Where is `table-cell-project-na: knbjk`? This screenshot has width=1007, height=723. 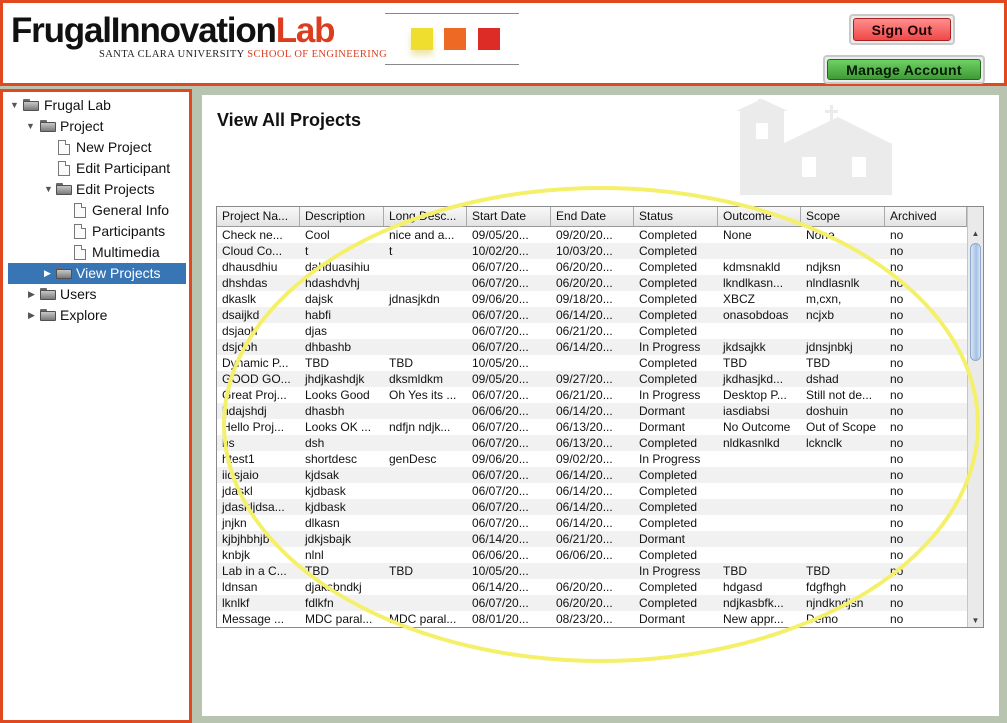 table-cell-project-na: knbjk is located at coordinates (236, 555).